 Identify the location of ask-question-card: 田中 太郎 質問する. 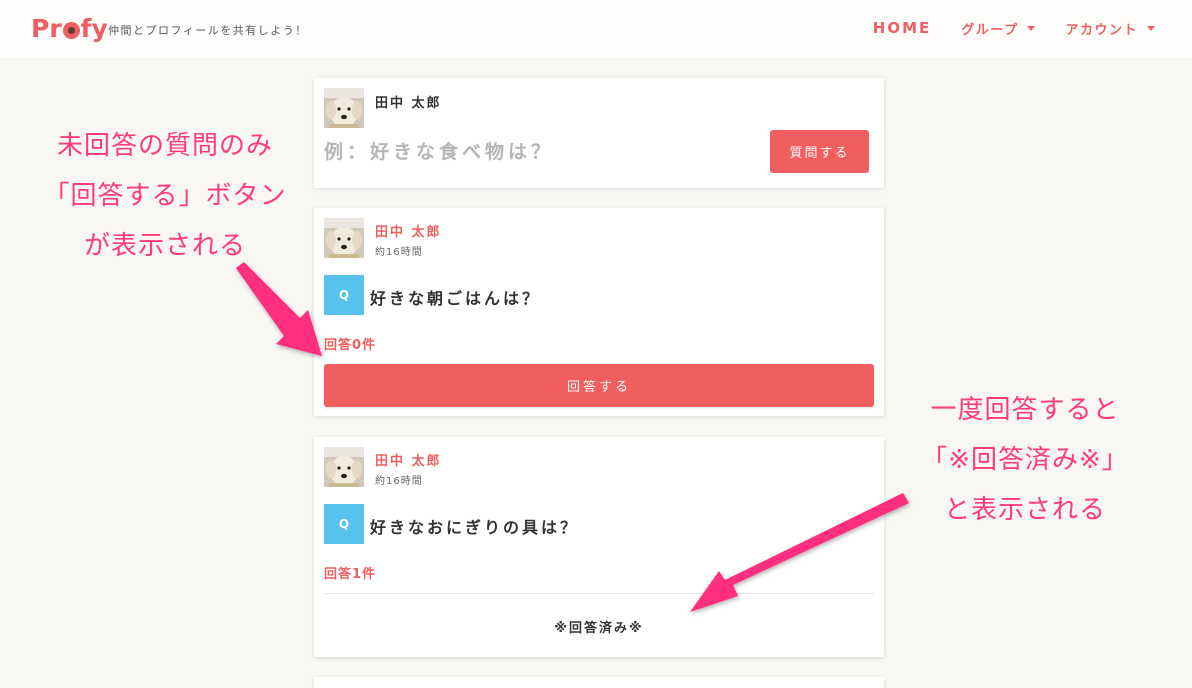
(599, 133).